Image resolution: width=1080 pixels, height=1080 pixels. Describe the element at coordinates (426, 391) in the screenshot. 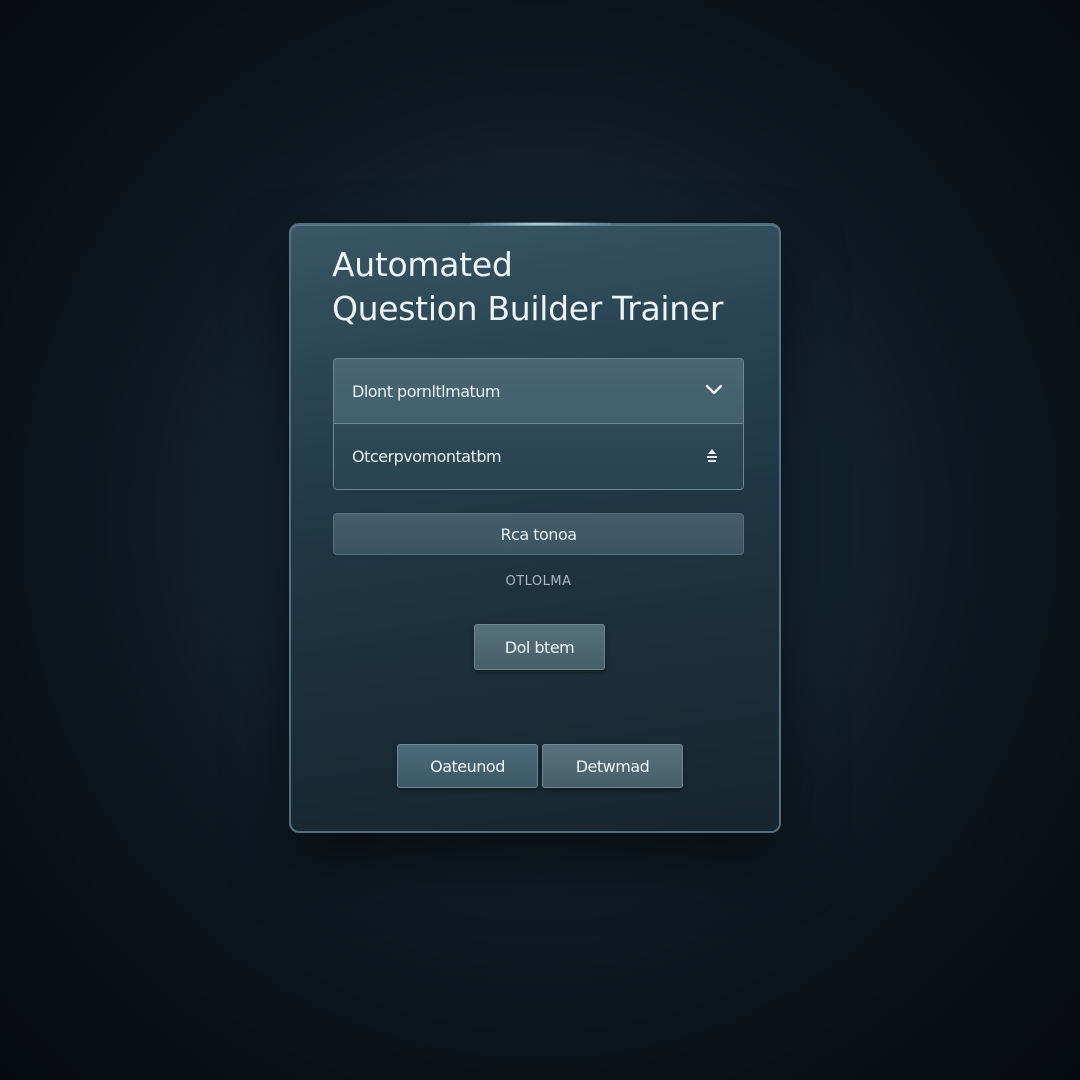

I see `primary-dropdown-label: Dlont pornltlmatum` at that location.